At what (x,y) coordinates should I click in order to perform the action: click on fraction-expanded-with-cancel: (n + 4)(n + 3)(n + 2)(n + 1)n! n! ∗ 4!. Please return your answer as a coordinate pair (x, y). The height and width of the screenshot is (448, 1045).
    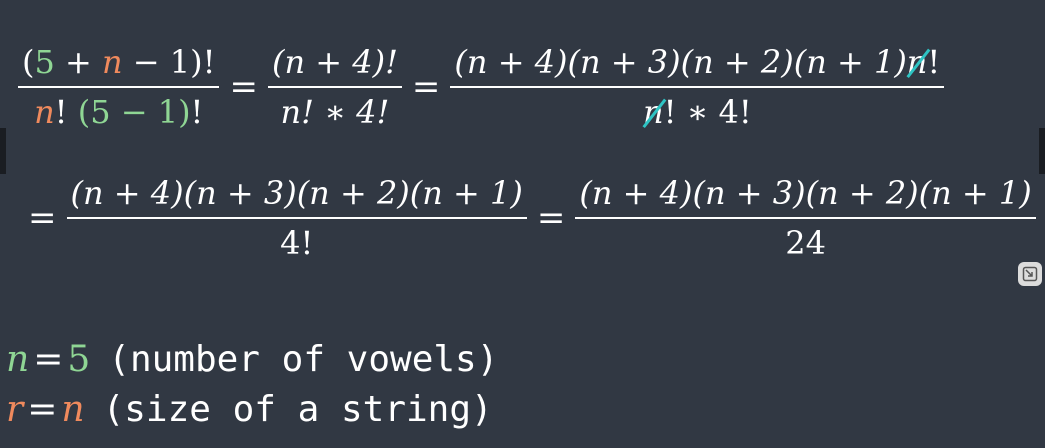
    Looking at the image, I should click on (697, 87).